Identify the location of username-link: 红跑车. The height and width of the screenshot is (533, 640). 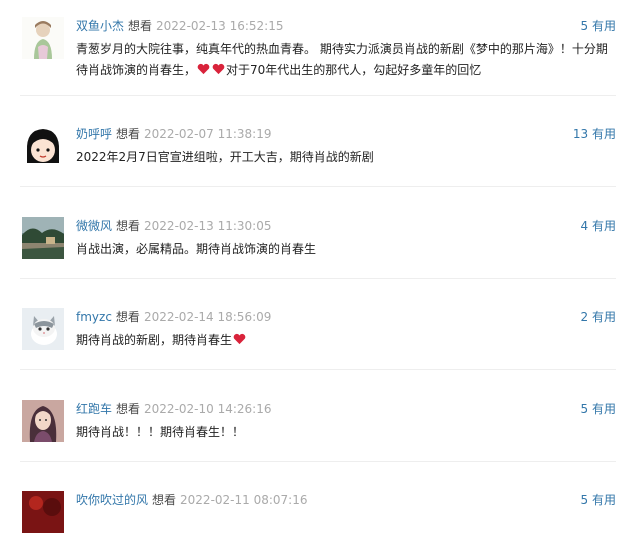
(94, 409).